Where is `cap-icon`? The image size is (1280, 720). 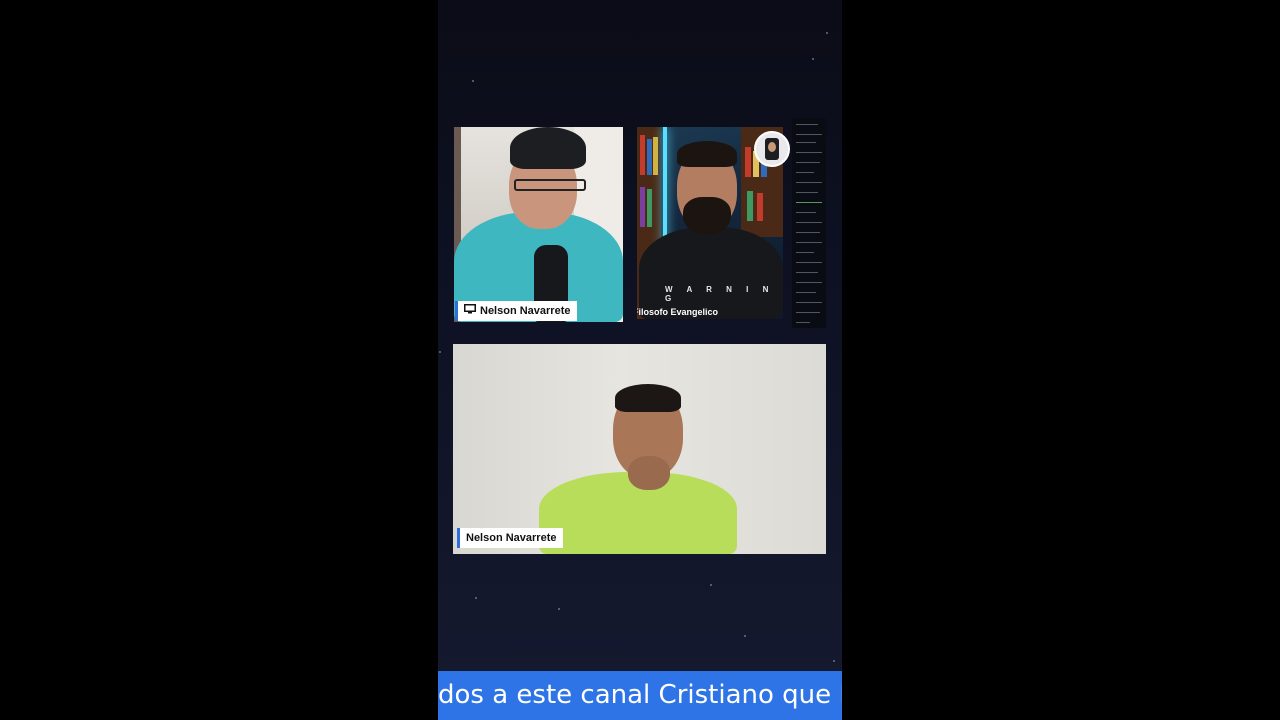 cap-icon is located at coordinates (548, 148).